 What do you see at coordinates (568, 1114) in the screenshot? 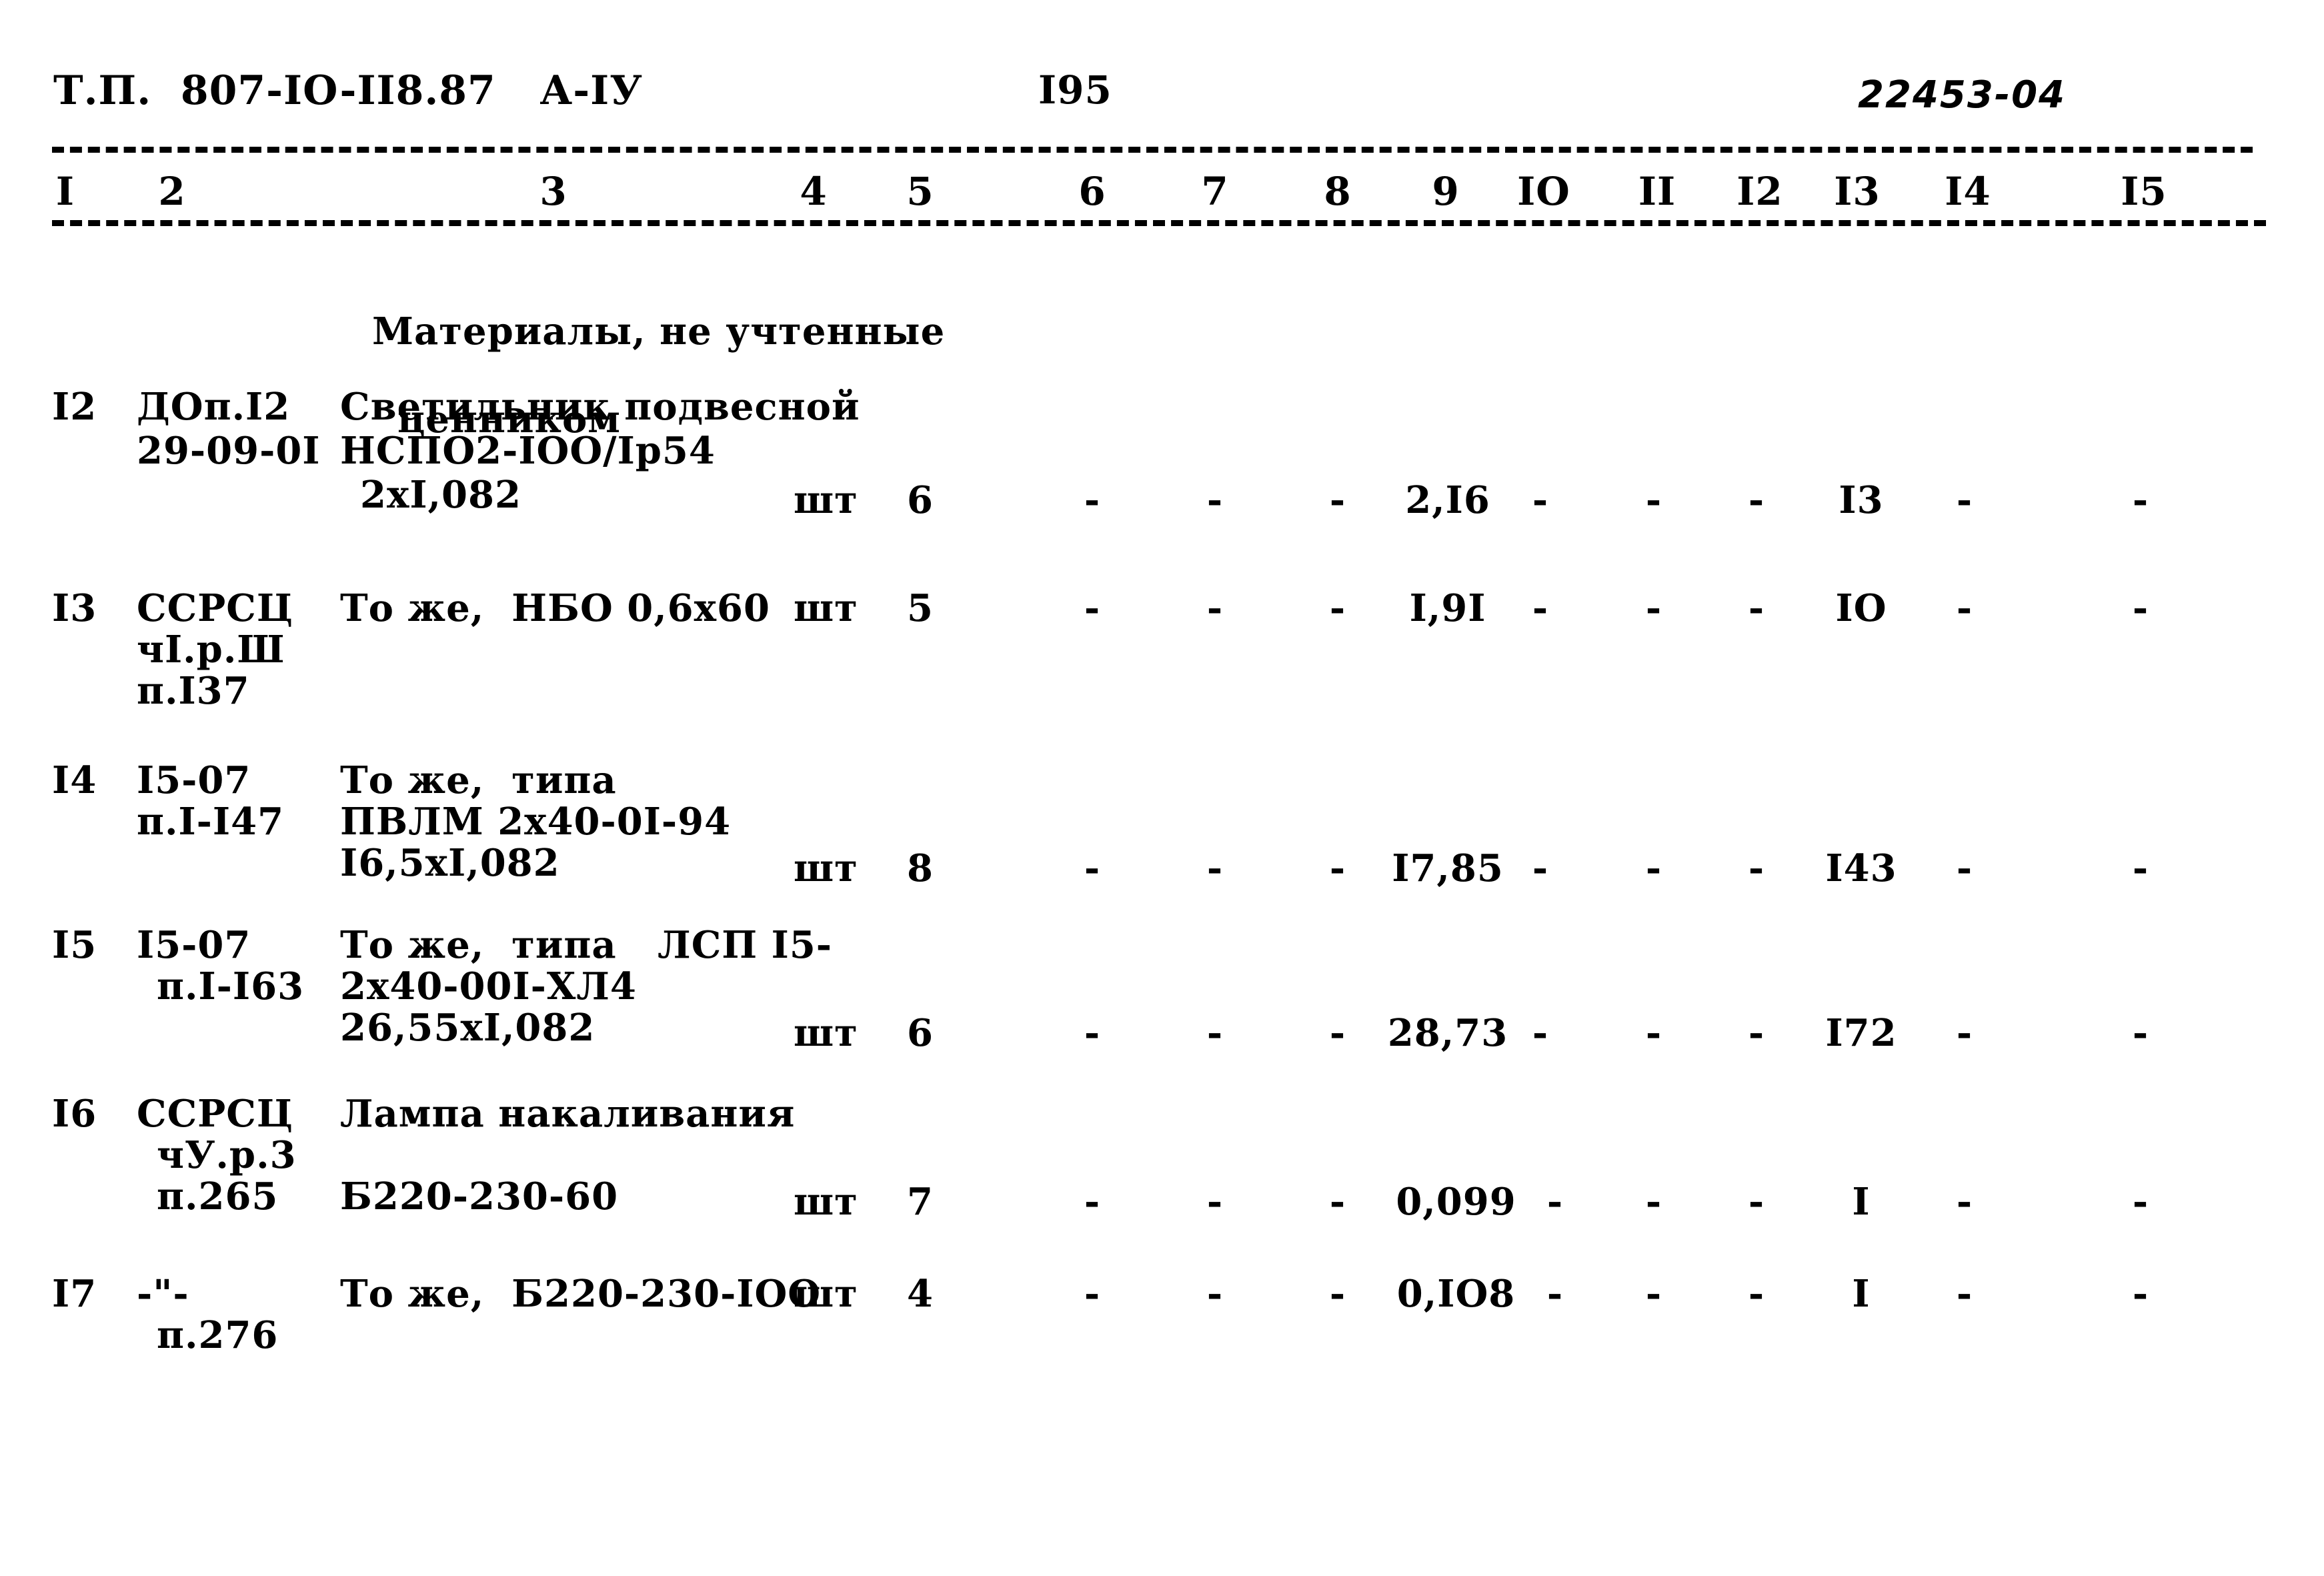
I see `row-name-line-1: Лампа накаливания` at bounding box center [568, 1114].